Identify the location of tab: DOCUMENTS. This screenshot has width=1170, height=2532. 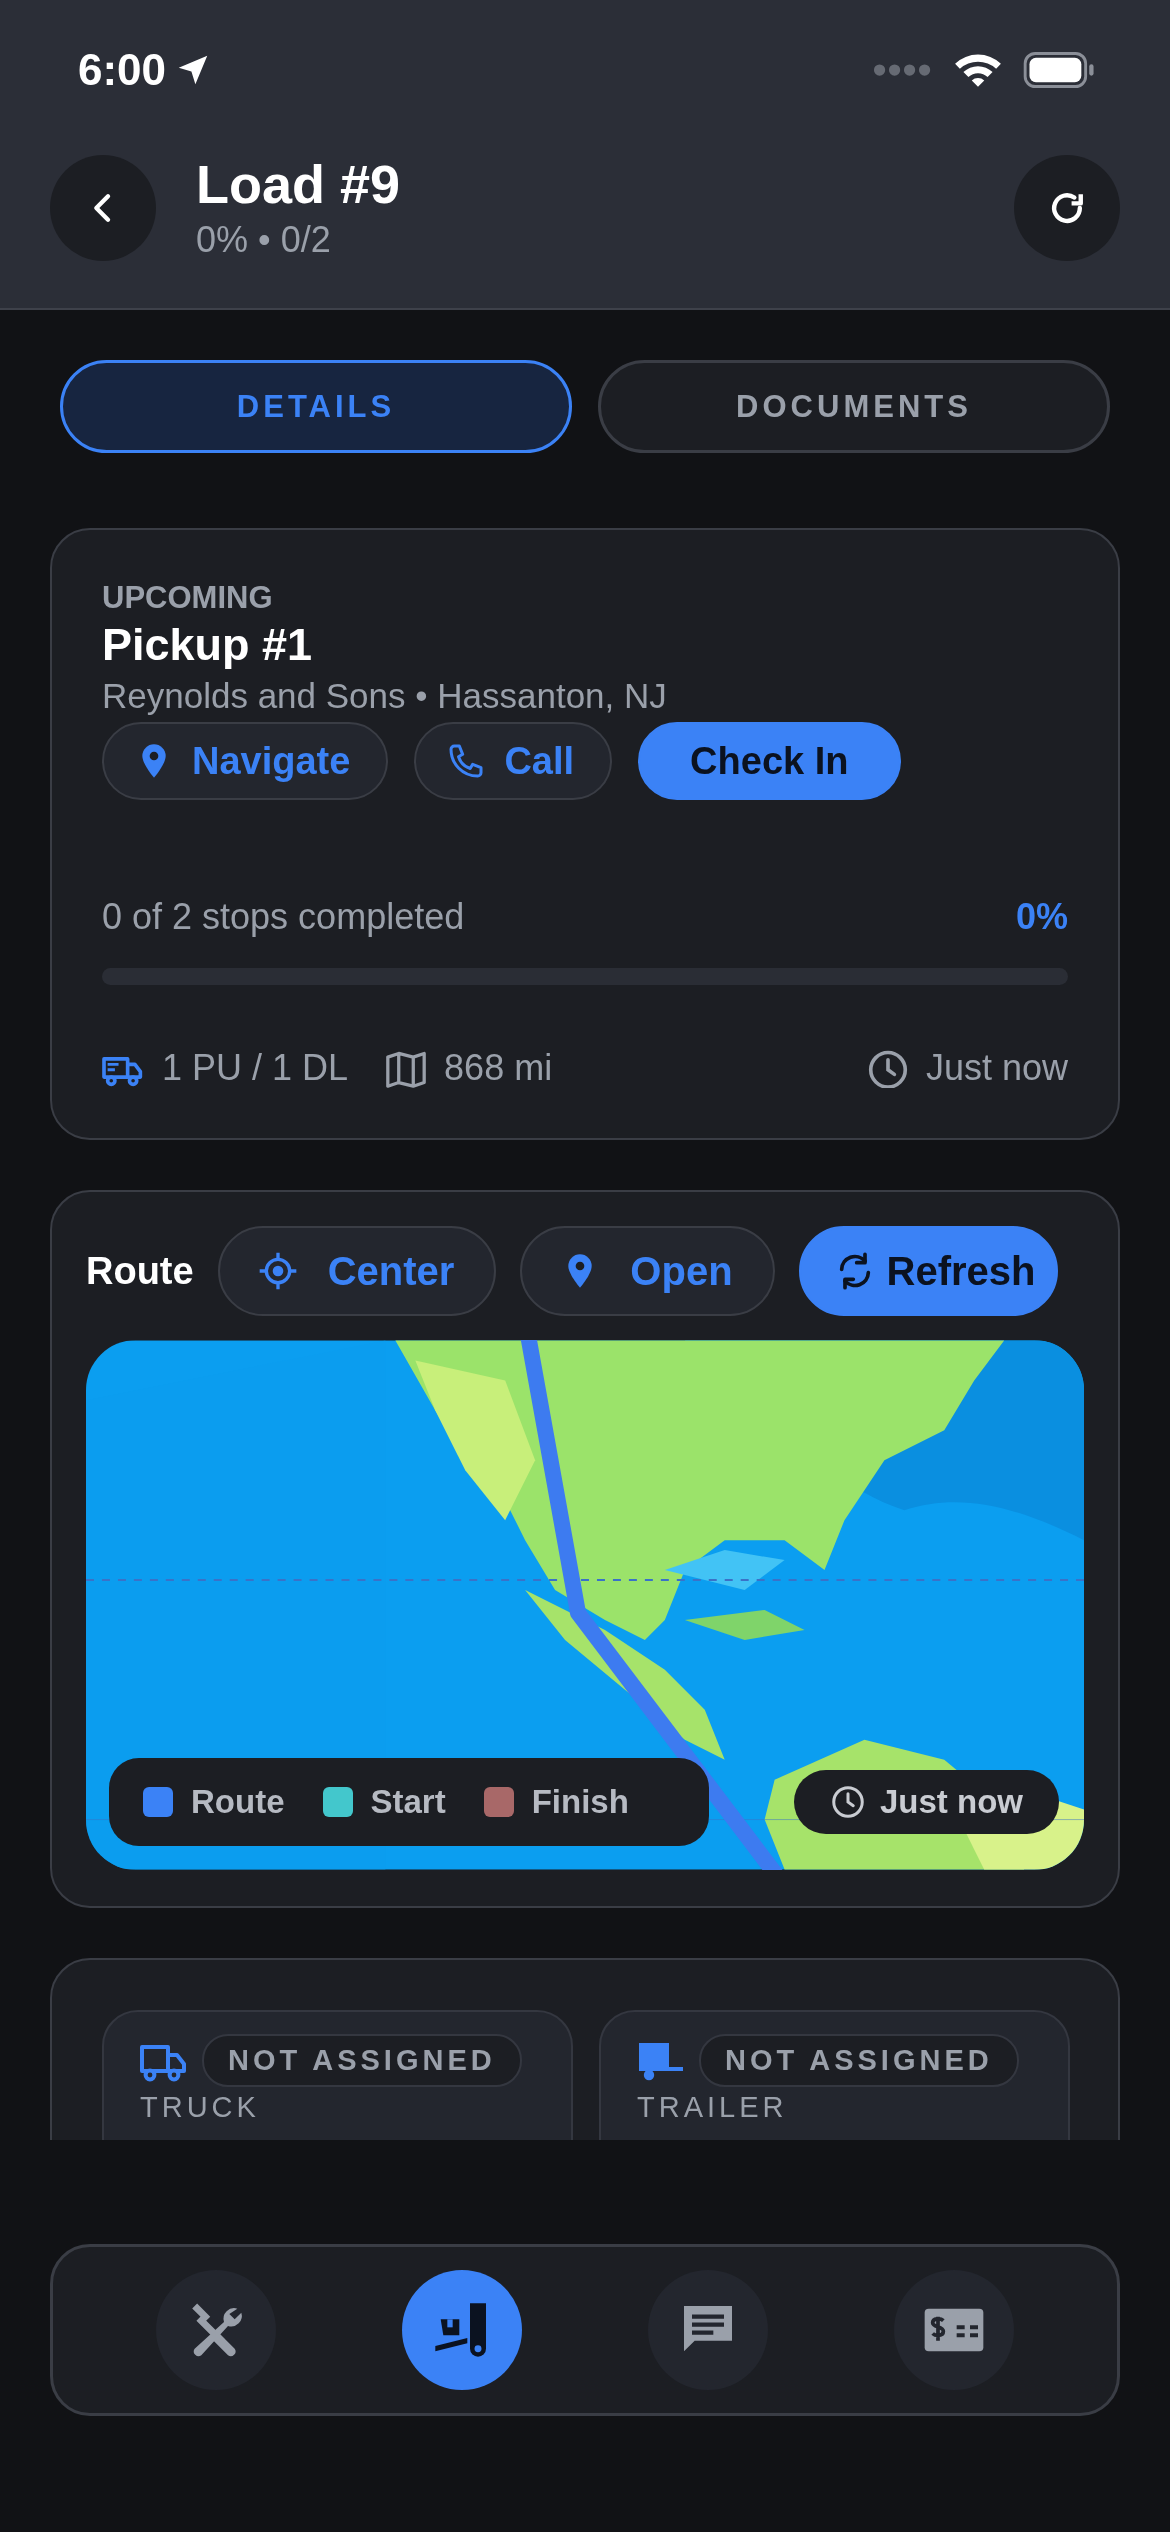
(854, 406).